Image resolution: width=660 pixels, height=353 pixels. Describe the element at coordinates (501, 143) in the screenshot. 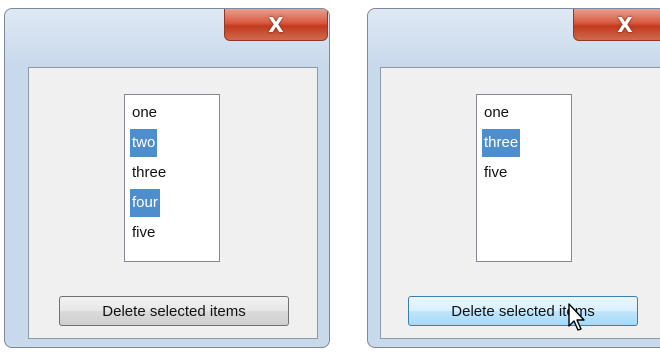

I see `list-item-label-selected: three` at that location.